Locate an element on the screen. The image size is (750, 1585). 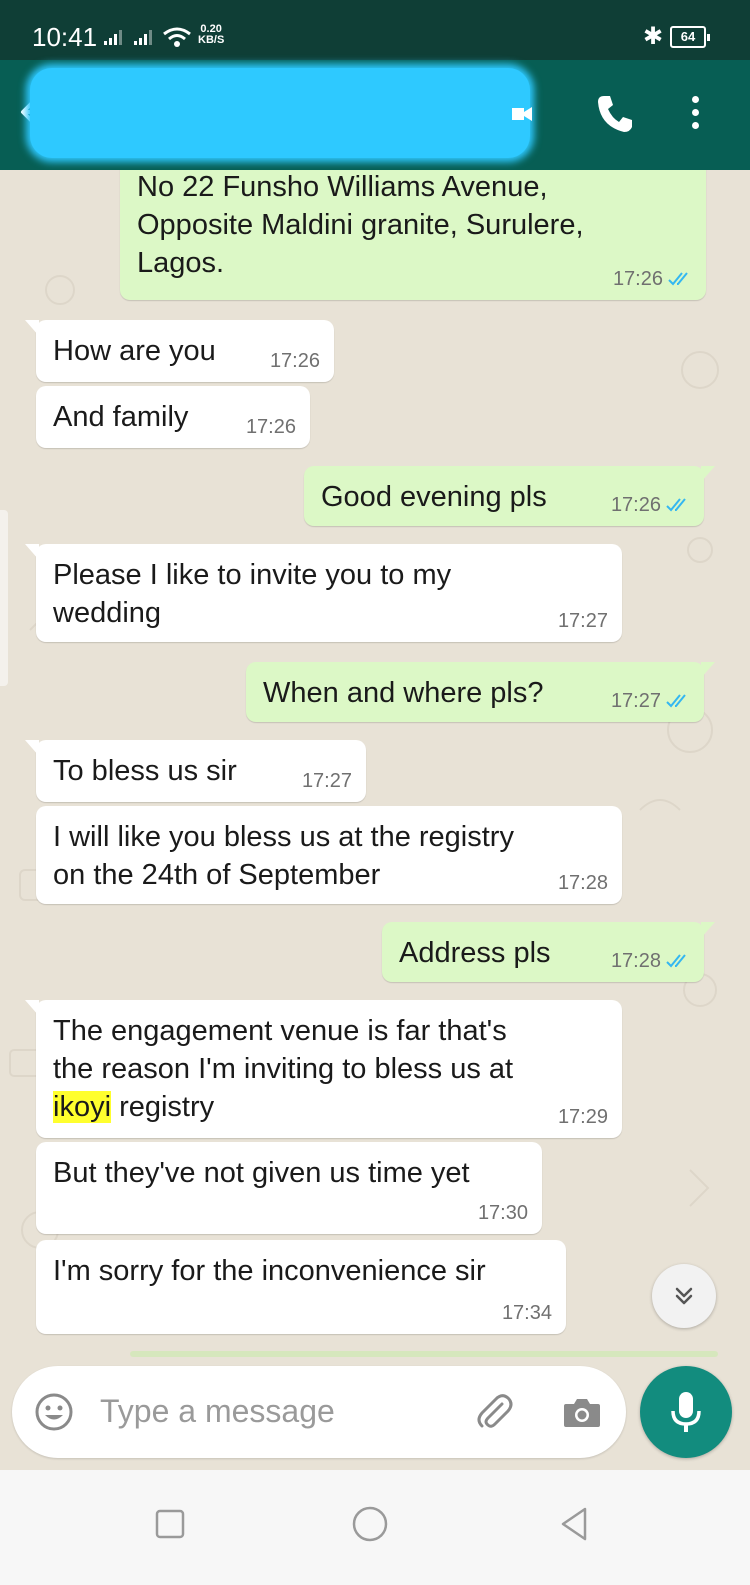
message-text: How are you is located at coordinates (134, 351).